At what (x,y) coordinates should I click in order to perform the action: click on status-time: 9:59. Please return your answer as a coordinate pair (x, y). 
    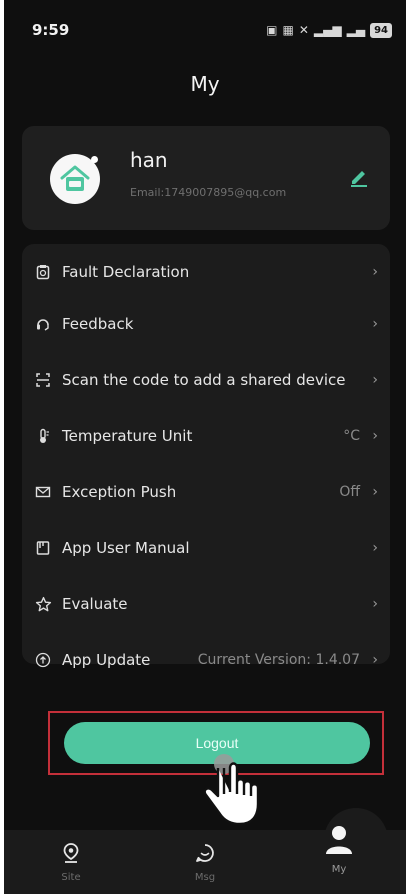
    Looking at the image, I should click on (51, 30).